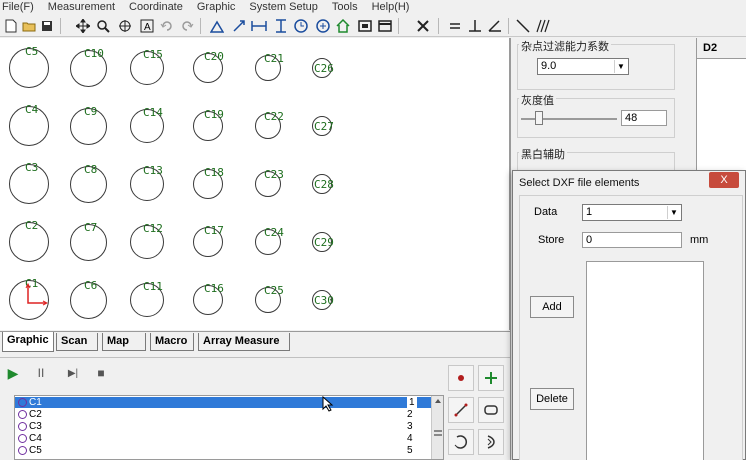  What do you see at coordinates (539, 118) in the screenshot?
I see `gray-slider-thumb` at bounding box center [539, 118].